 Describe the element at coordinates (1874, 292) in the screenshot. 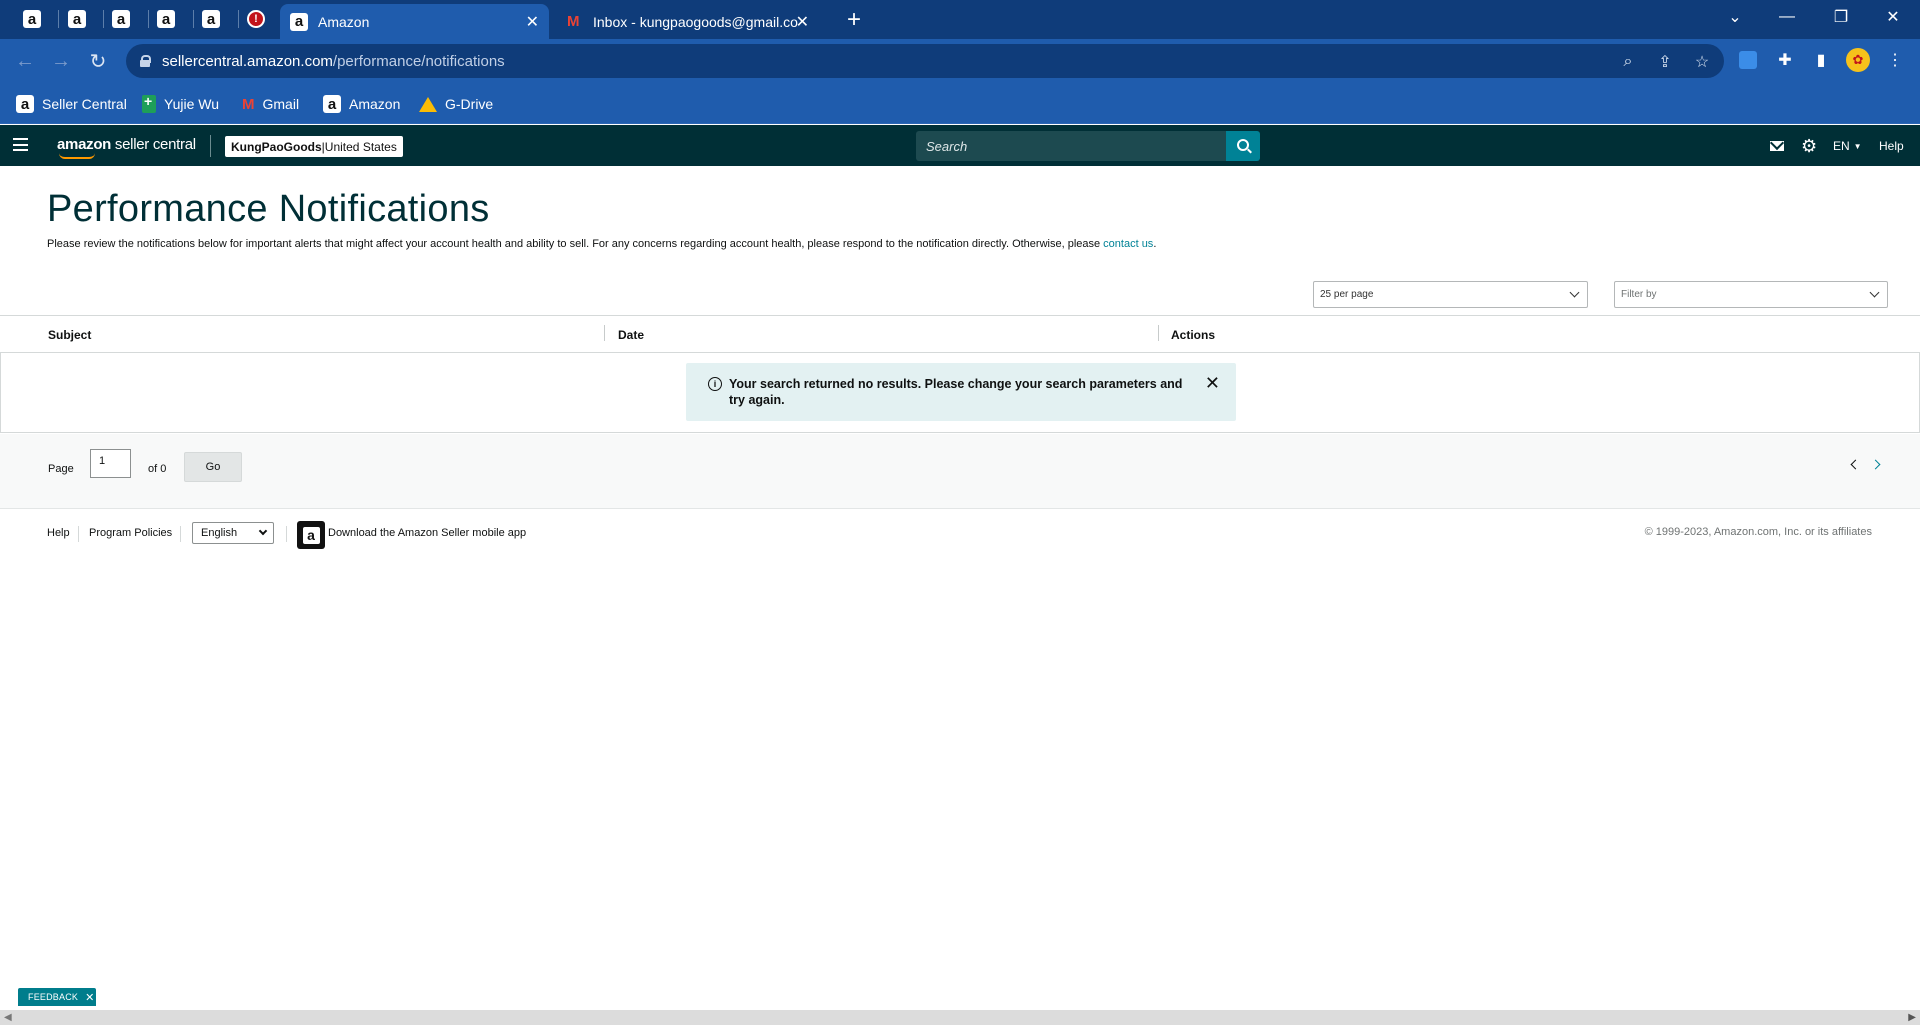

I see `chevron-down-icon` at that location.